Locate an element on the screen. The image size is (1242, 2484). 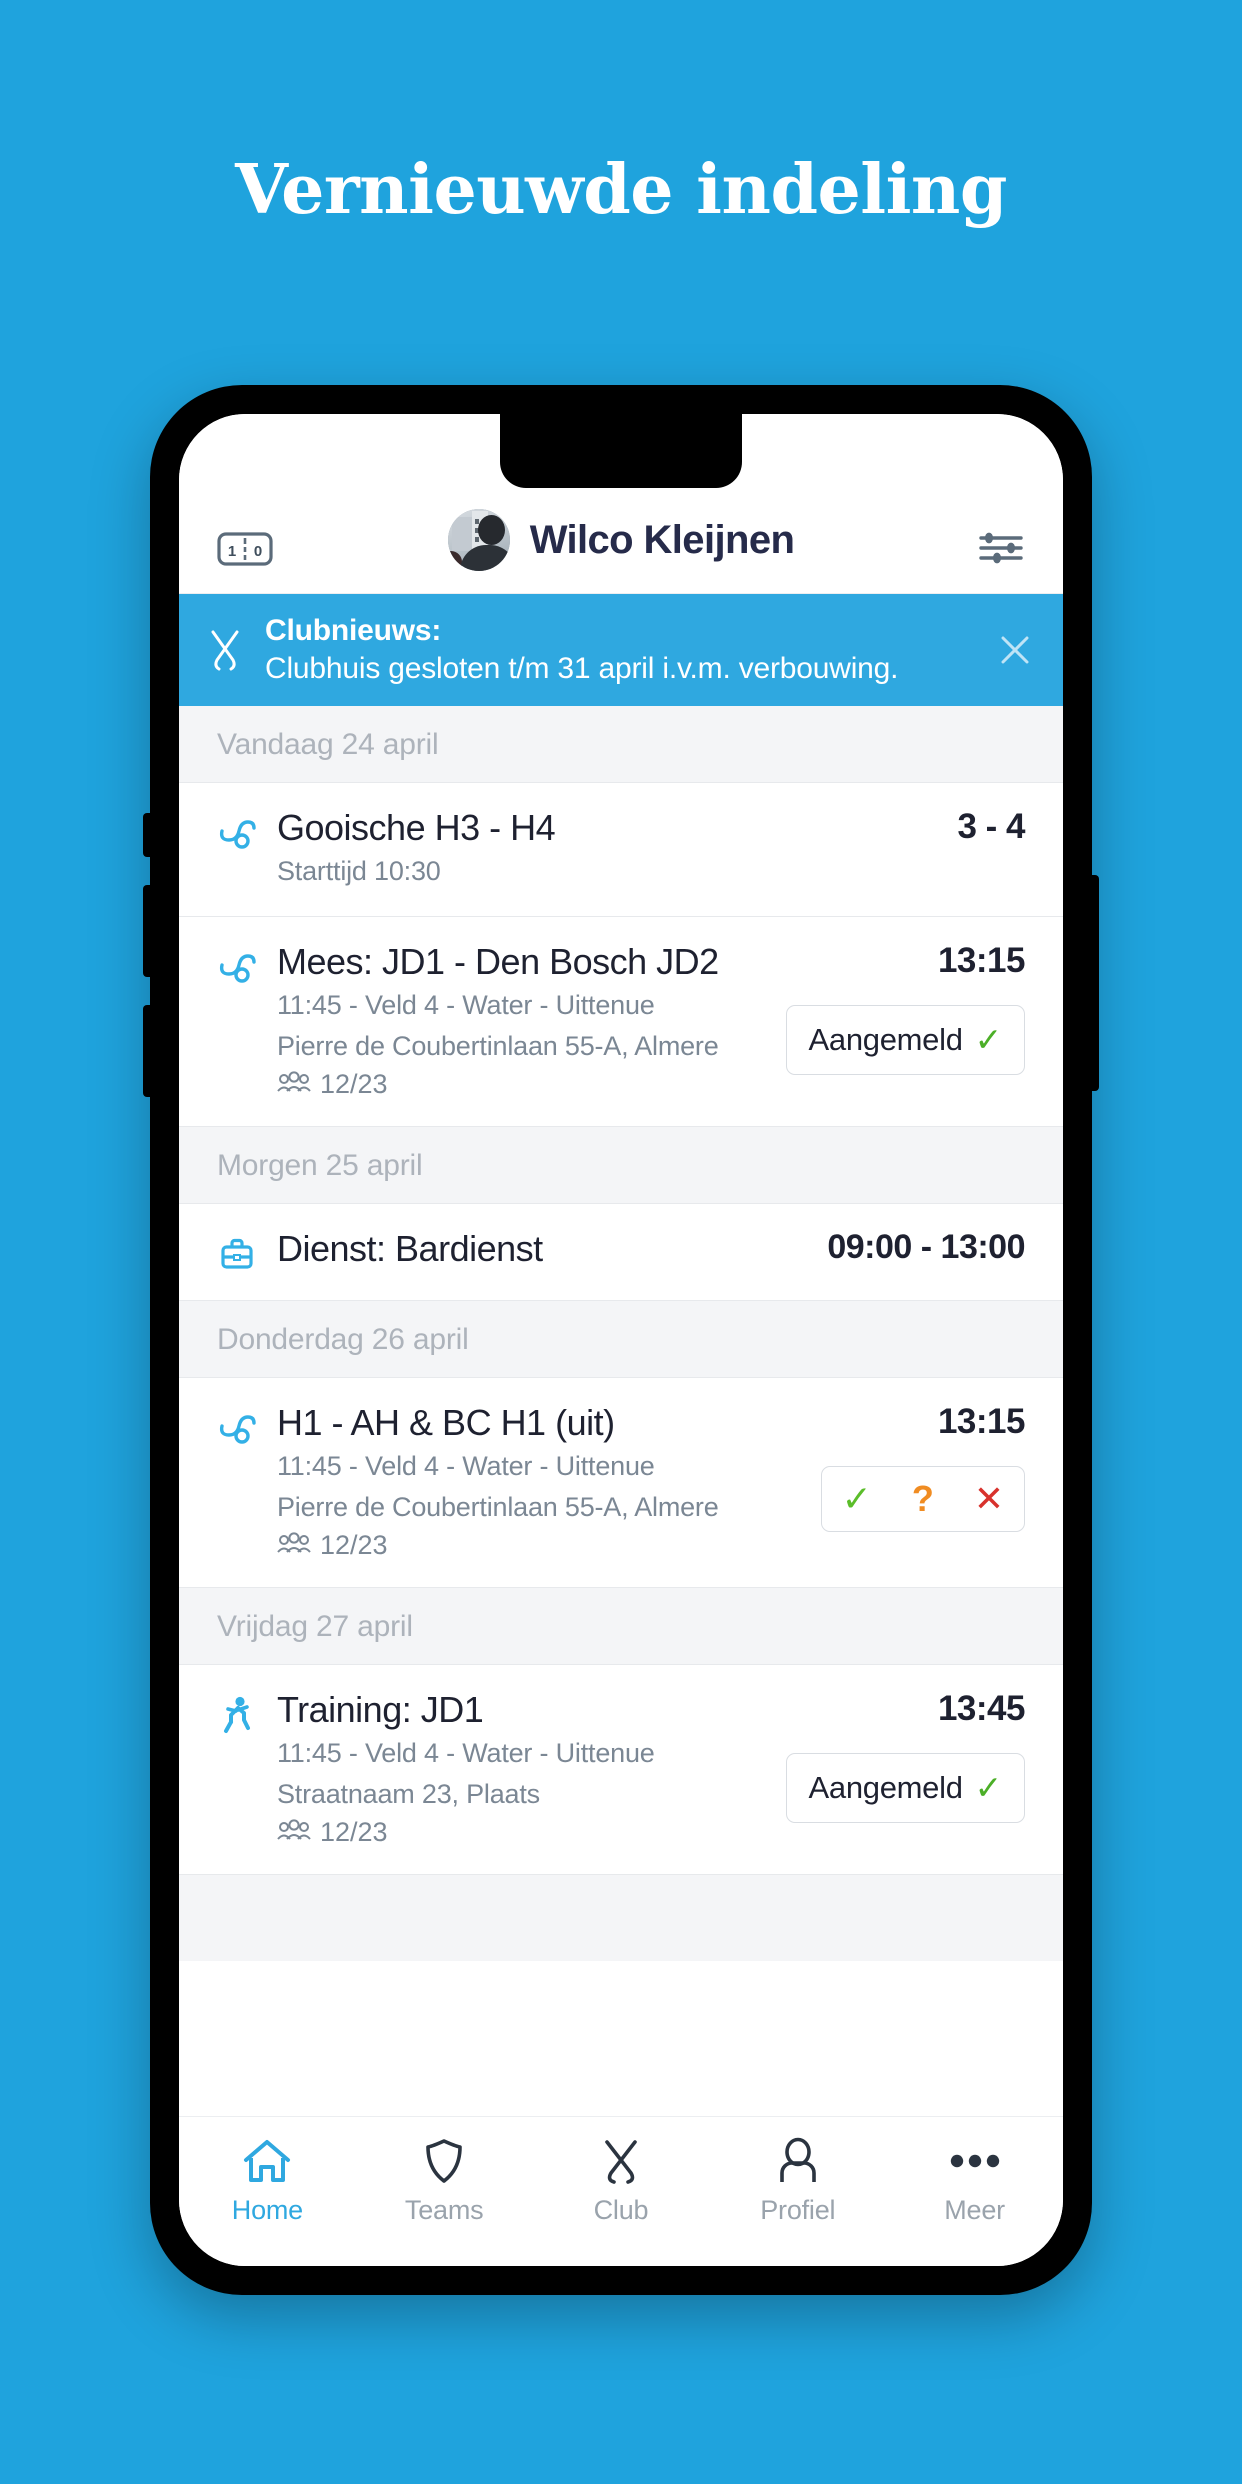
shield-icon is located at coordinates (444, 2161).